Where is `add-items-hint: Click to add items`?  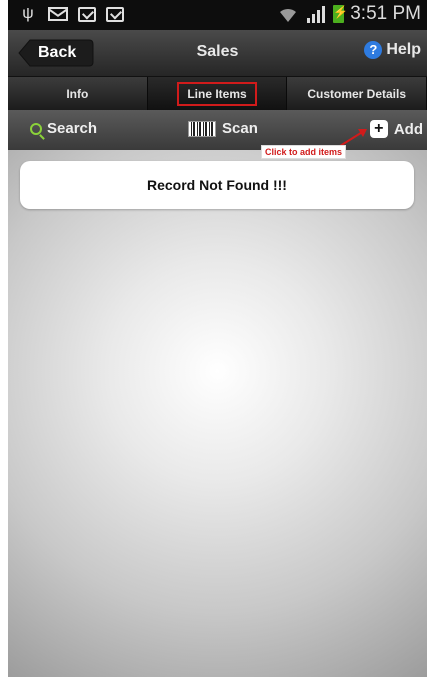
add-items-hint: Click to add items is located at coordinates (304, 152).